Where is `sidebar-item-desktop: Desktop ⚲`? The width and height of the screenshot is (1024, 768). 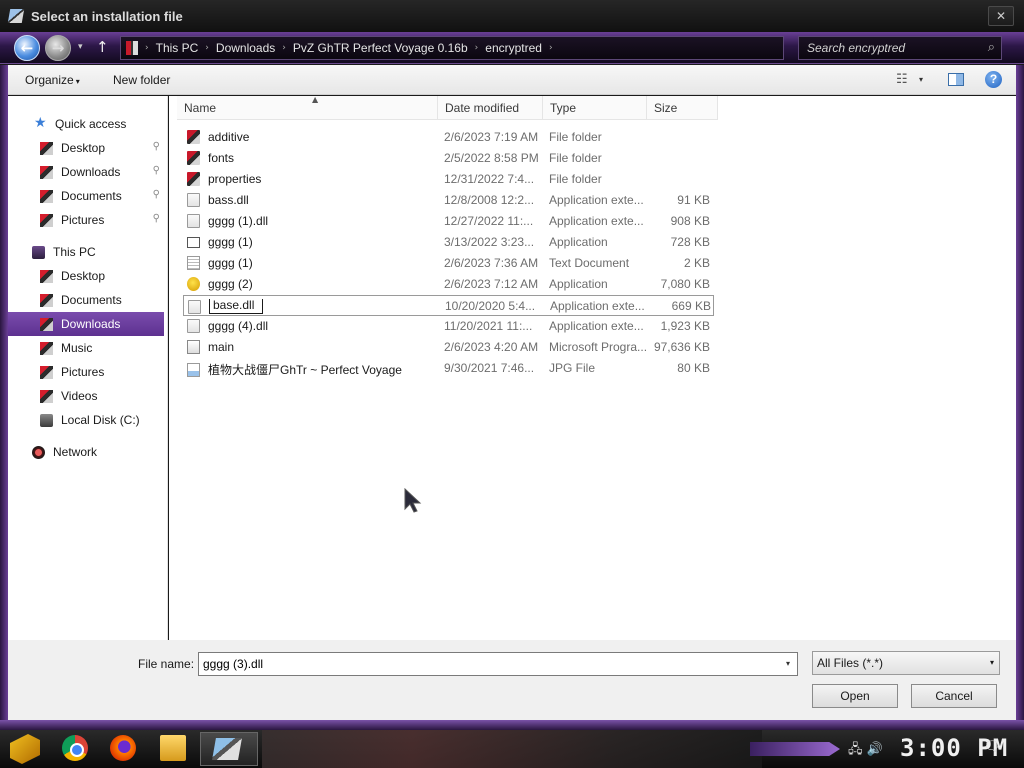 sidebar-item-desktop: Desktop ⚲ is located at coordinates (86, 148).